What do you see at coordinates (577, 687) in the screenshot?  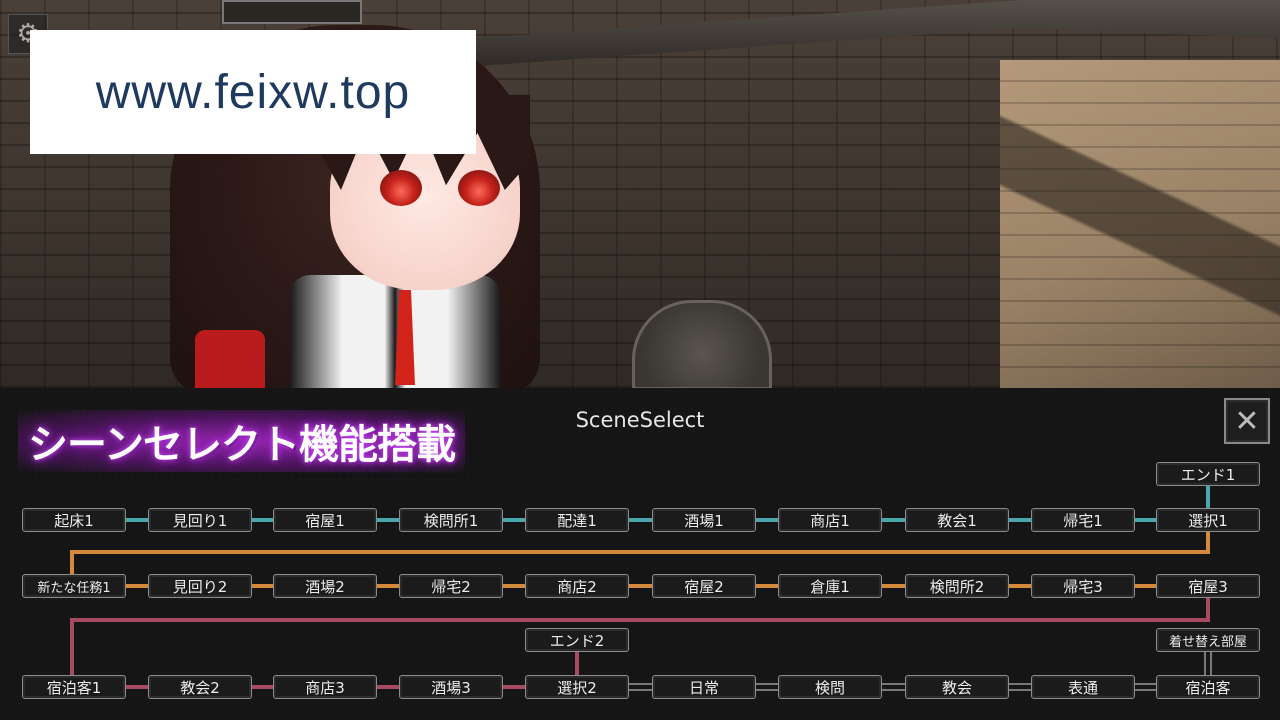 I see `scene-node: 選択2` at bounding box center [577, 687].